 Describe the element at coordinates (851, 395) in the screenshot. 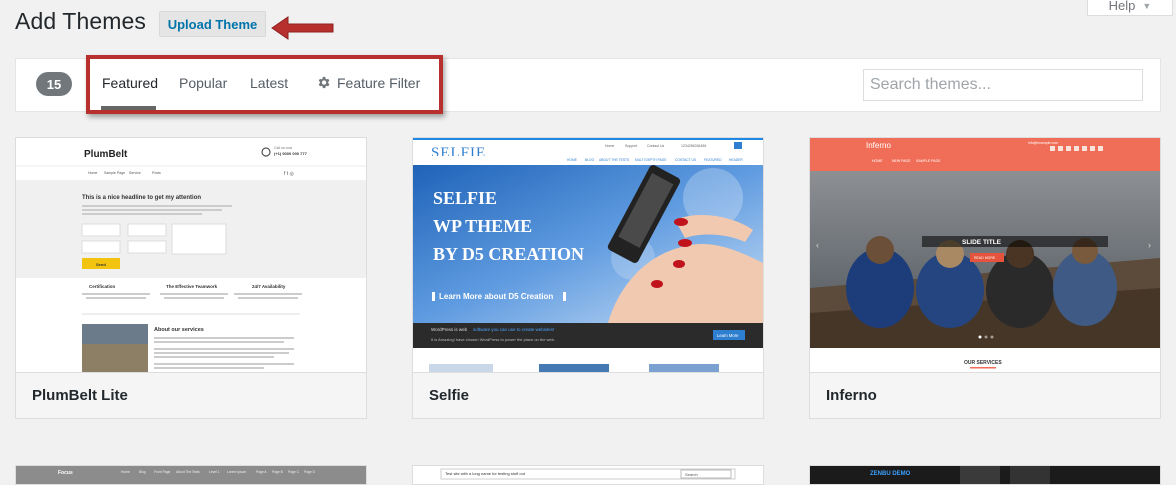

I see `theme-name: Inferno` at that location.